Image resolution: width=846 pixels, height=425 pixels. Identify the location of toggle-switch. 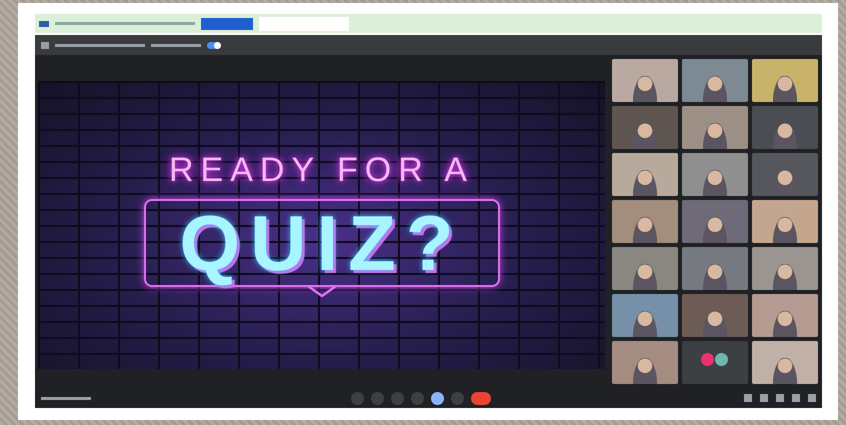
(214, 45).